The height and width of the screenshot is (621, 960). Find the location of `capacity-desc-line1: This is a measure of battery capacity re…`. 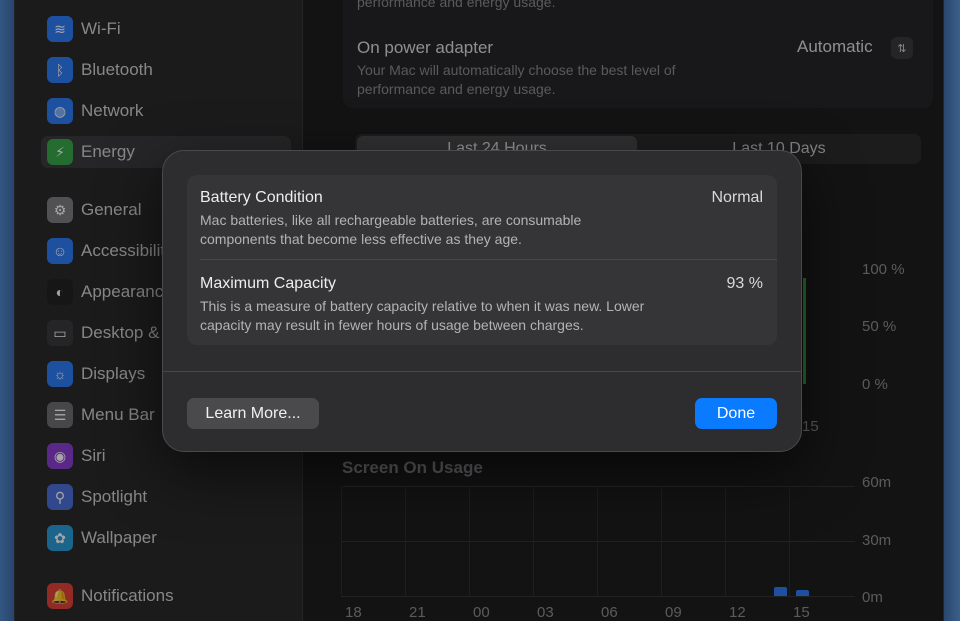

capacity-desc-line1: This is a measure of battery capacity re… is located at coordinates (422, 306).